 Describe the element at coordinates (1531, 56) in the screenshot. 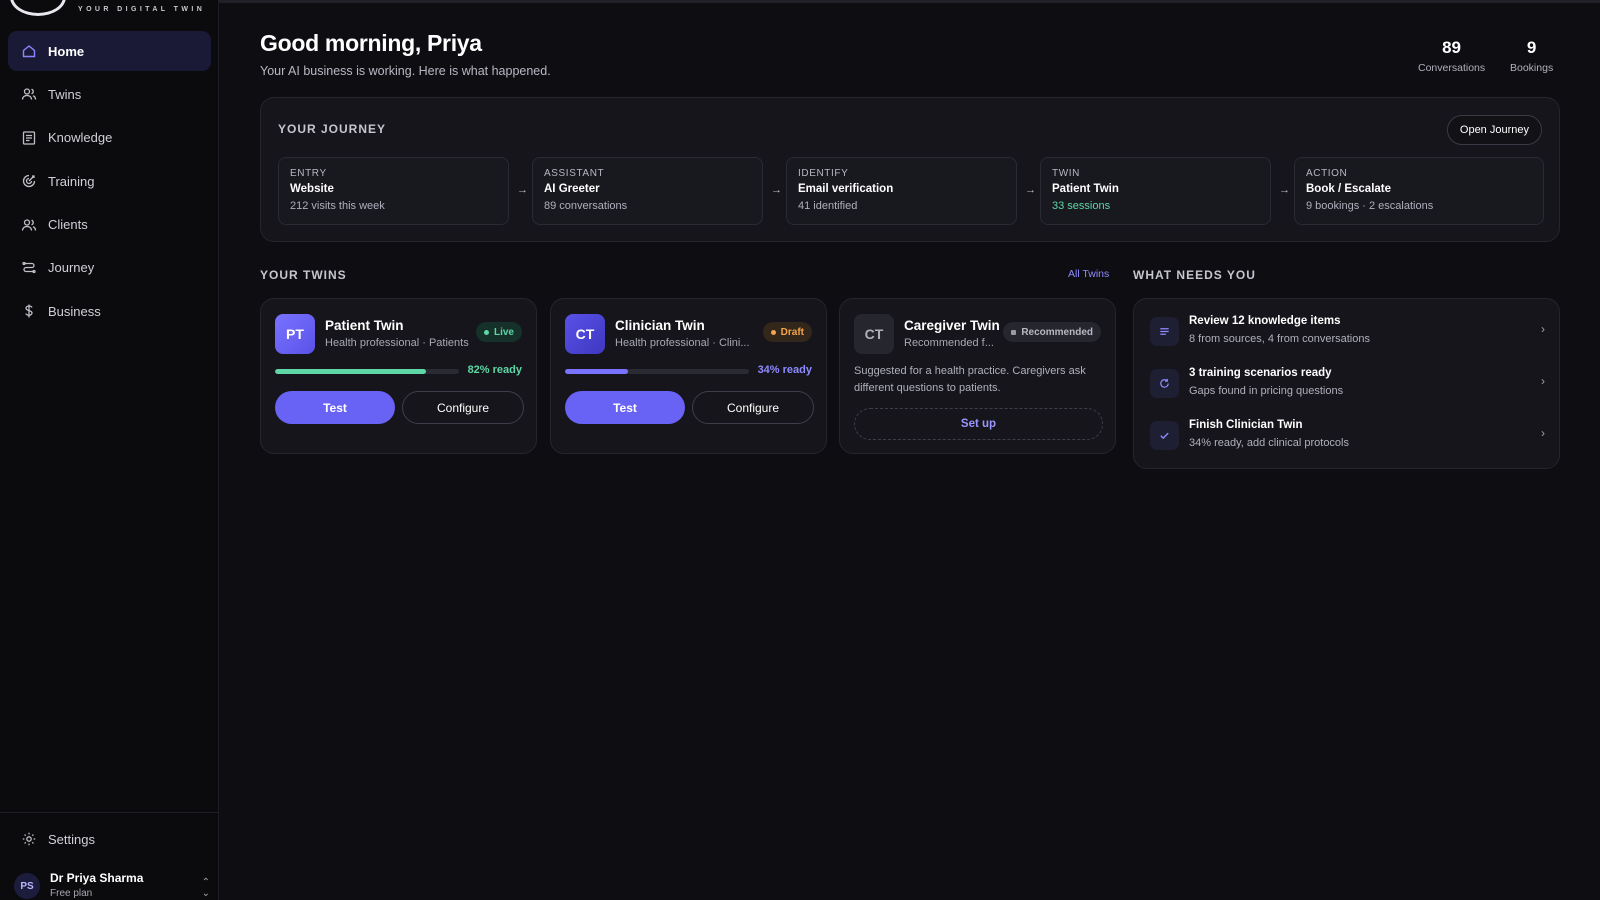

I see `stat-bookings: 9 Bookings` at that location.